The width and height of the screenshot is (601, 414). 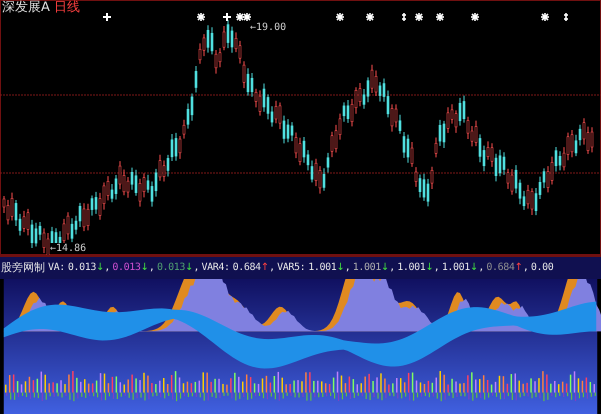 I want to click on indicator-value: 0.00, so click(x=542, y=268).